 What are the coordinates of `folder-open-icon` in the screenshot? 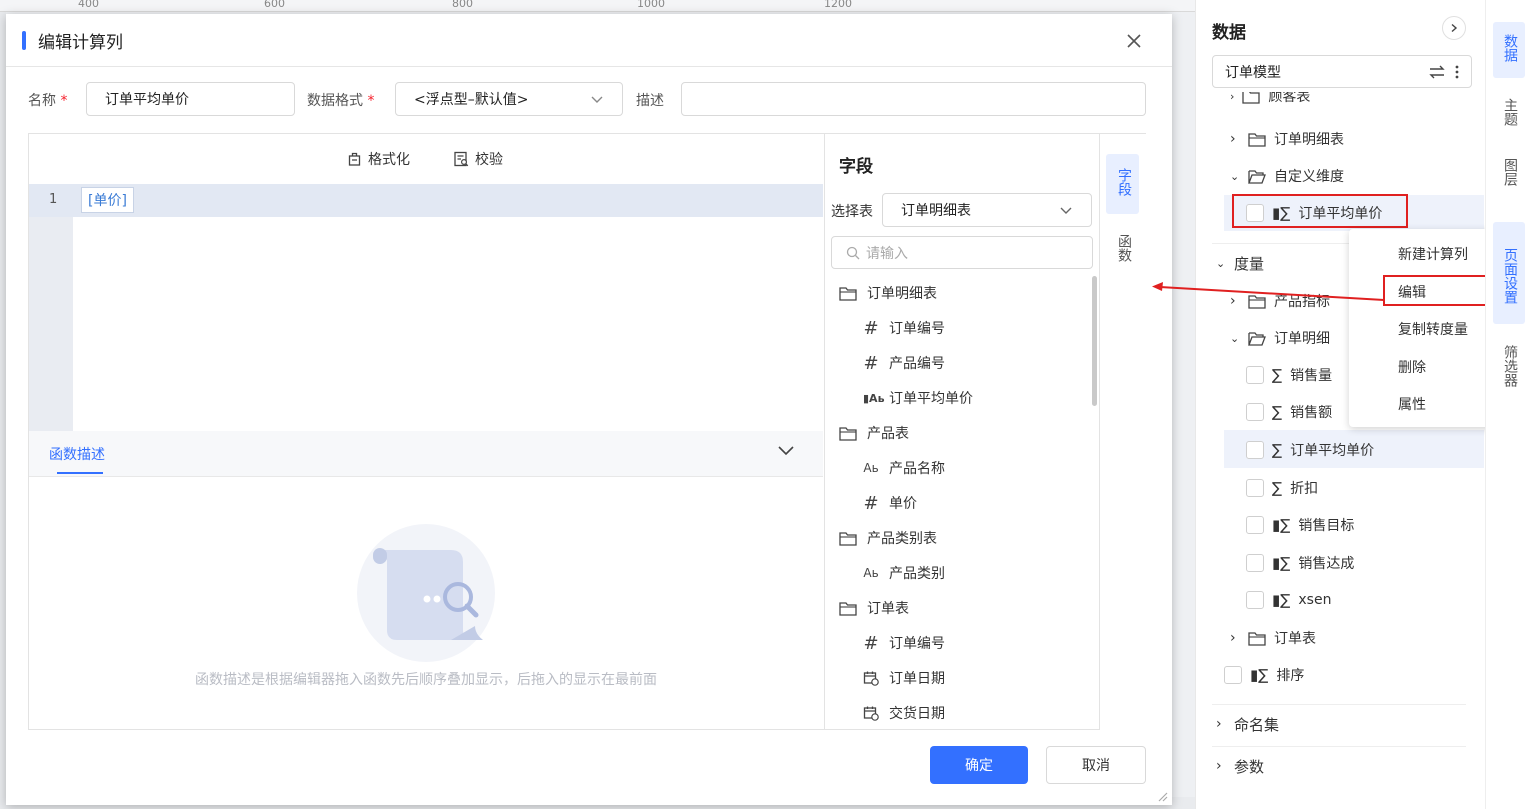 It's located at (1257, 176).